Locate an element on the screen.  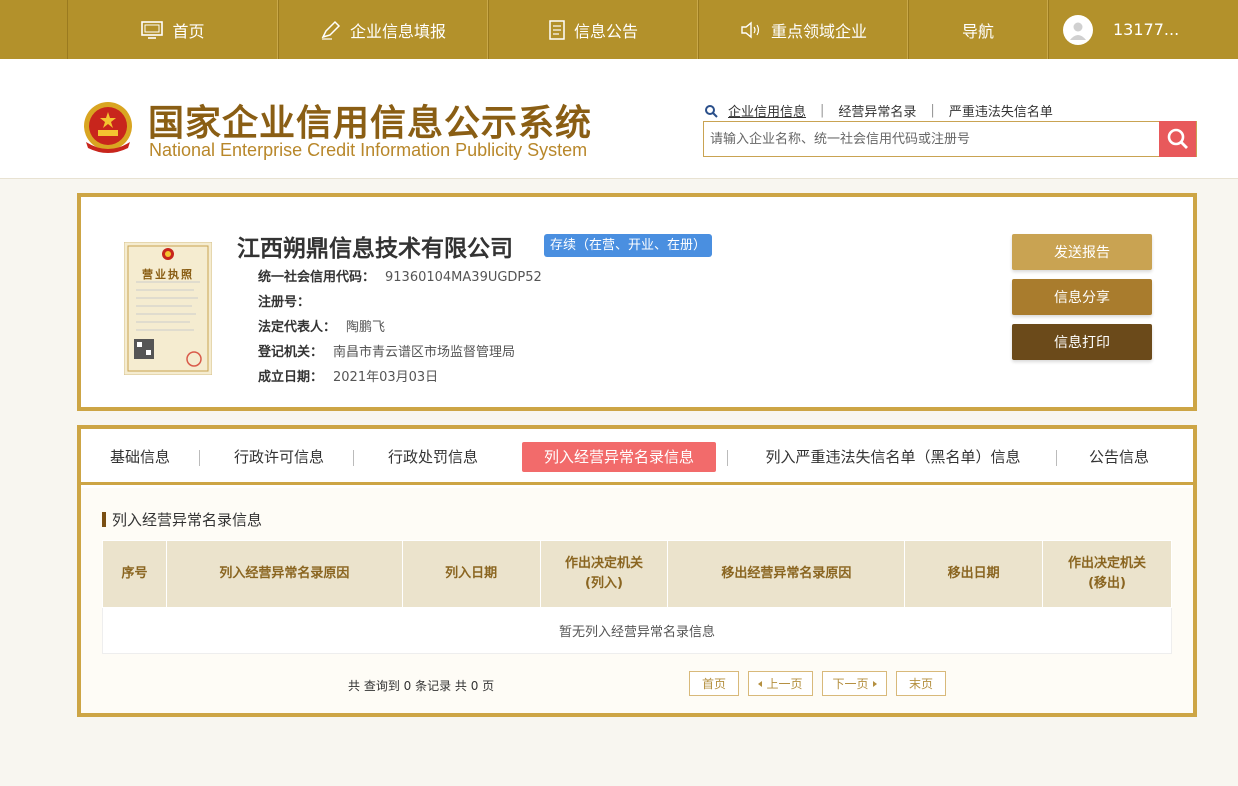
national-emblem-icon is located at coordinates (108, 127).